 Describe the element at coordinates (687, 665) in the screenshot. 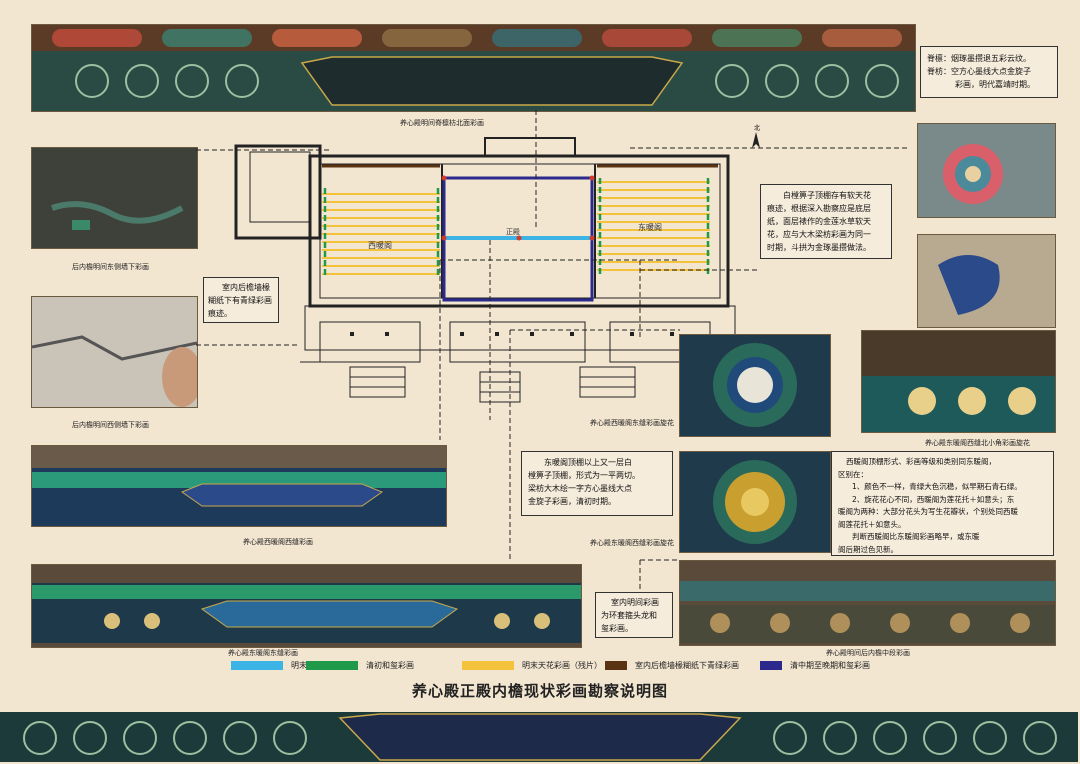

I see `legend-label-4: 室内后檐墙椽糊纸下青绿彩画` at that location.